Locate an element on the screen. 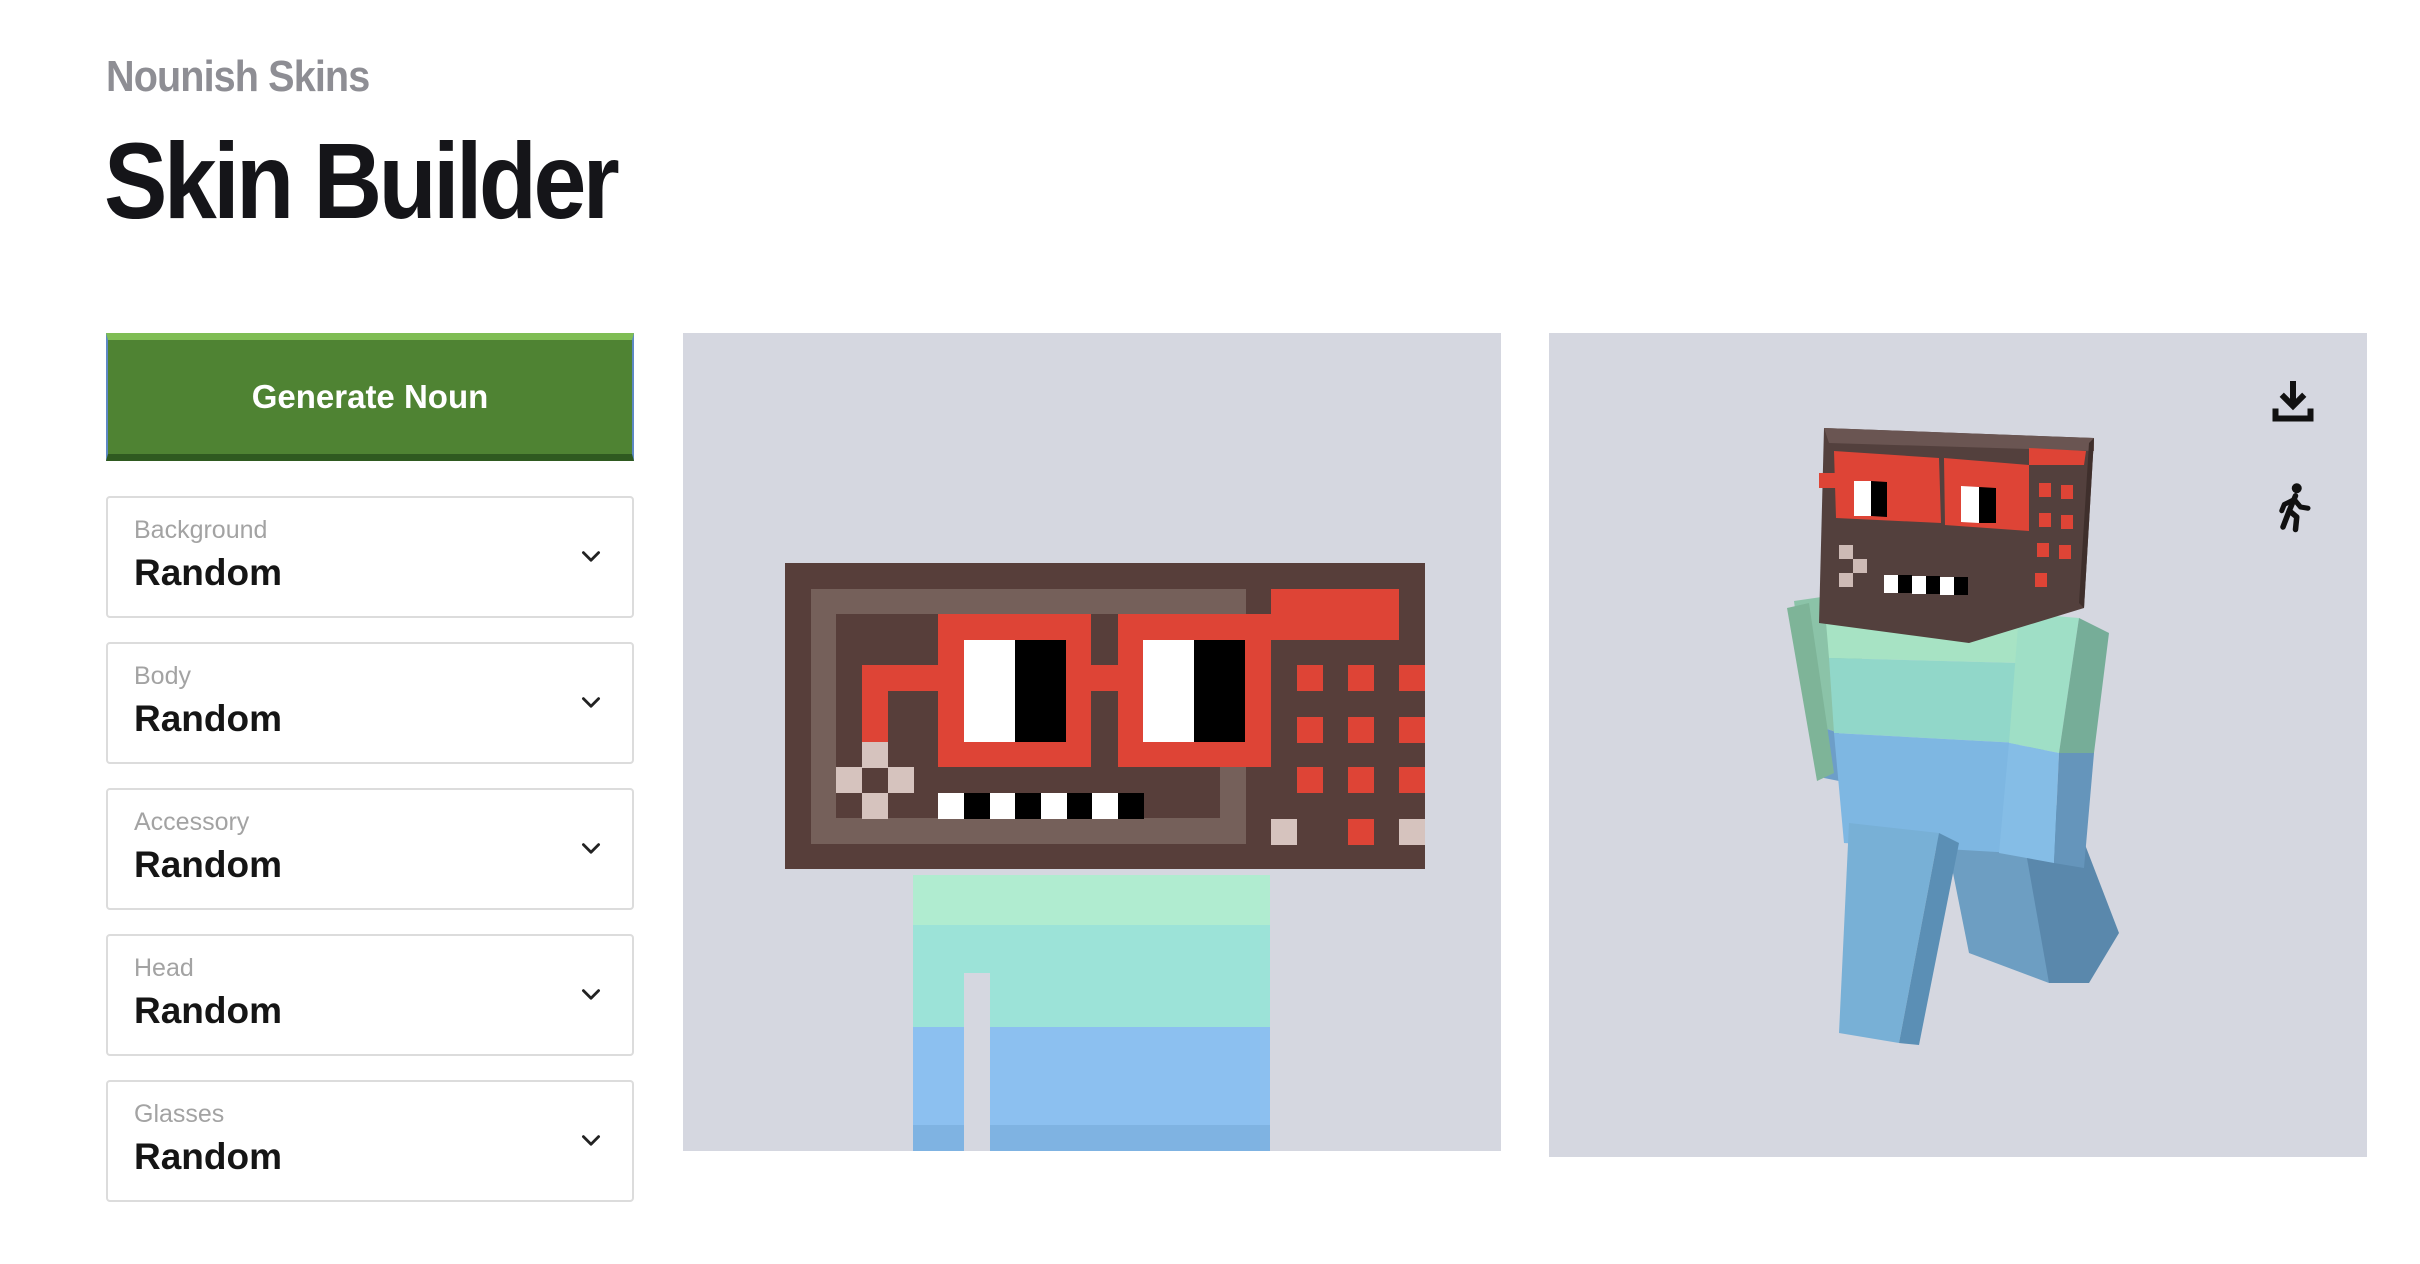 This screenshot has width=2420, height=1264. head-block is located at coordinates (1956, 535).